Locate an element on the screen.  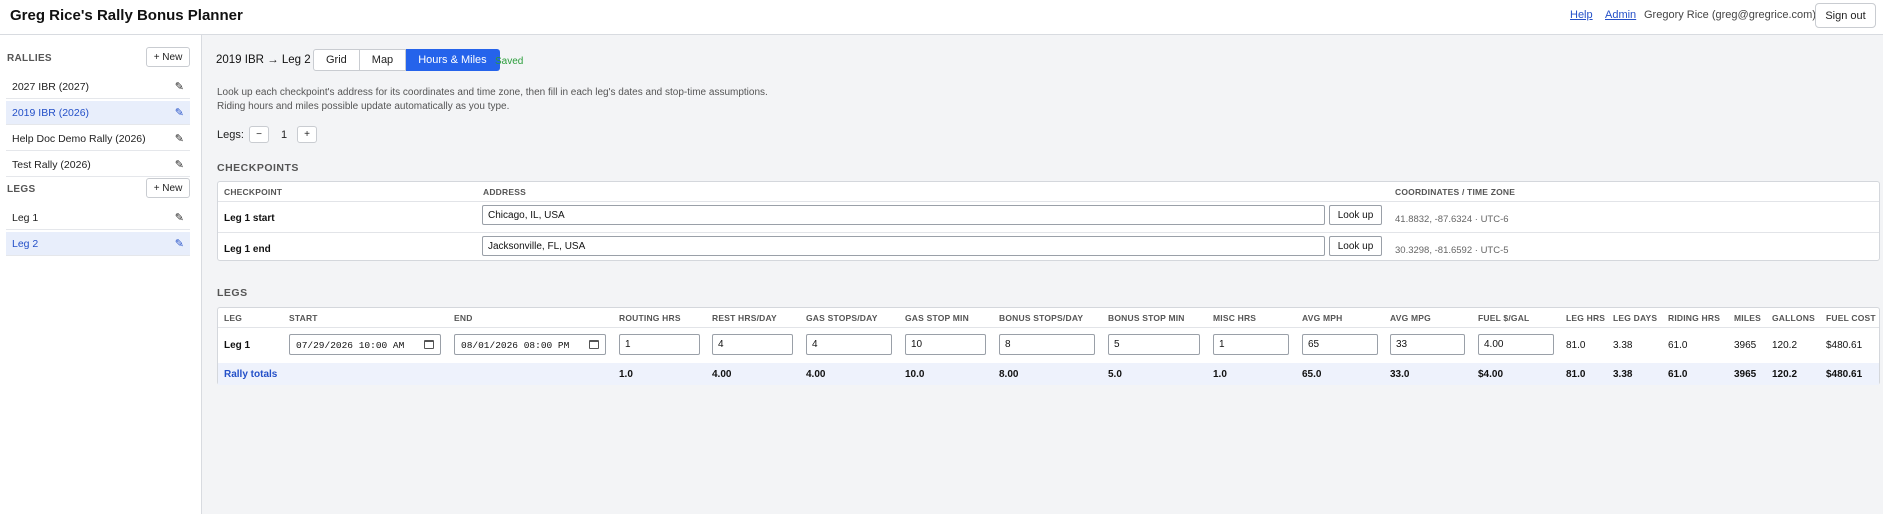
view-tabs: Grid Map Hours & Miles is located at coordinates (406, 60).